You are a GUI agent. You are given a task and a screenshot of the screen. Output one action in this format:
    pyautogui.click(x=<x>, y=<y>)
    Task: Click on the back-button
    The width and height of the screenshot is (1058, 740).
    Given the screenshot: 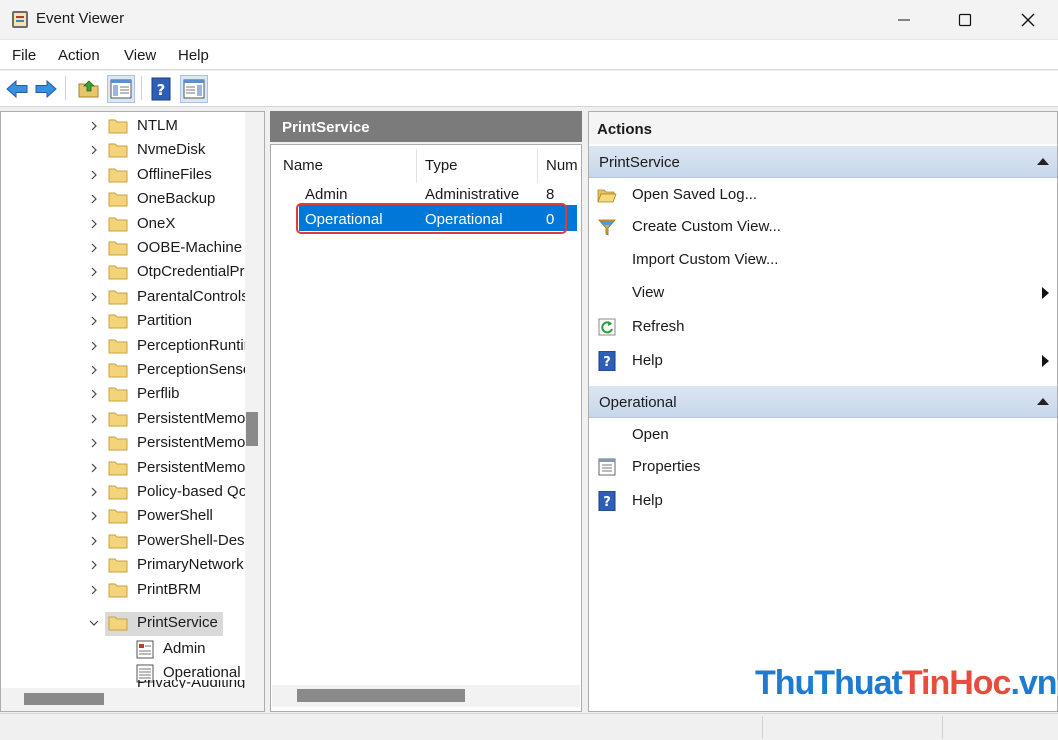 What is the action you would take?
    pyautogui.click(x=17, y=89)
    